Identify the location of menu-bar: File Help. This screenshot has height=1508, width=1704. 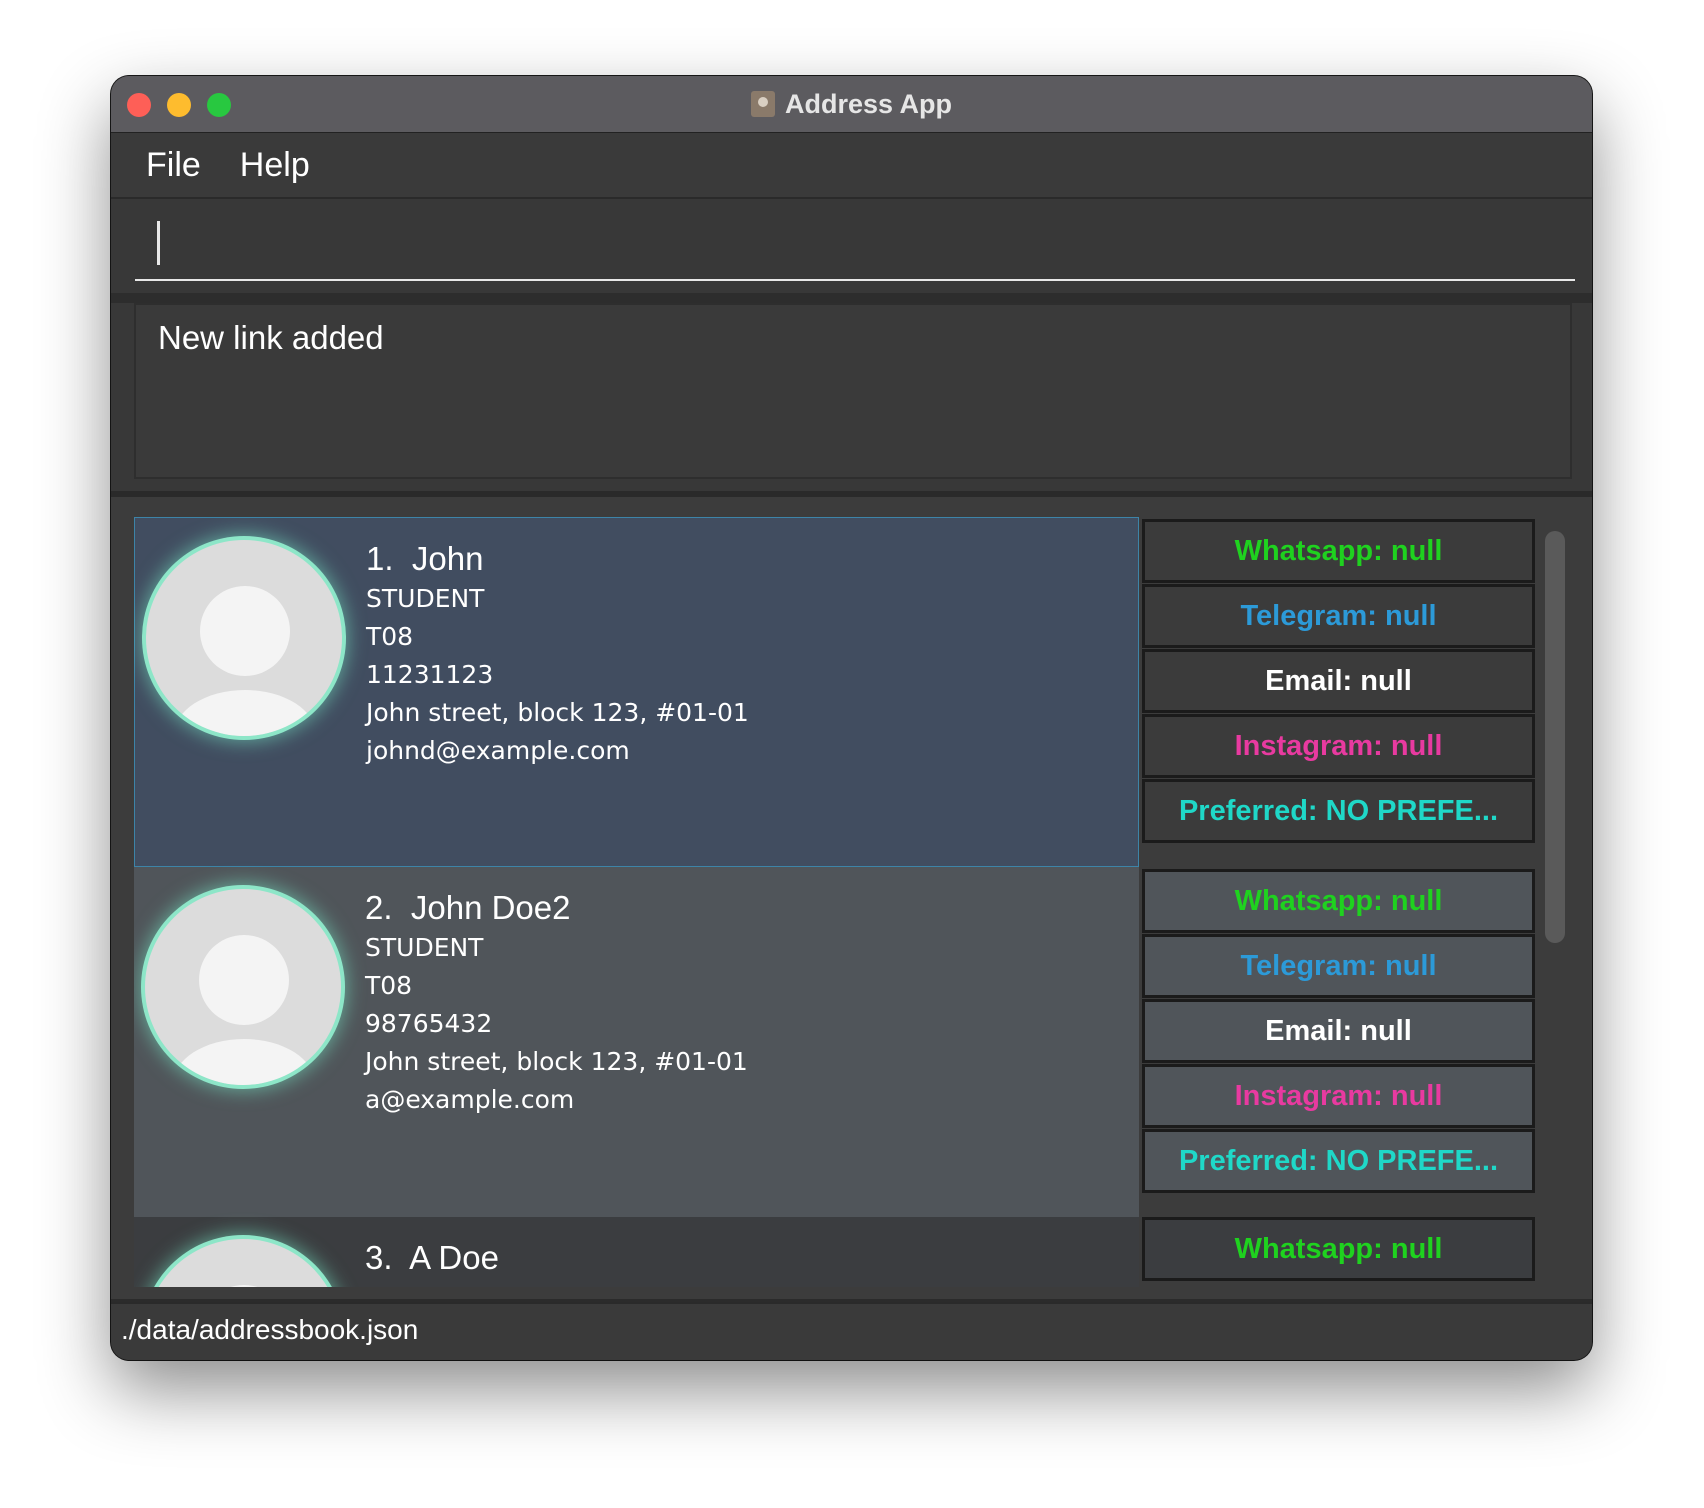
(851, 166).